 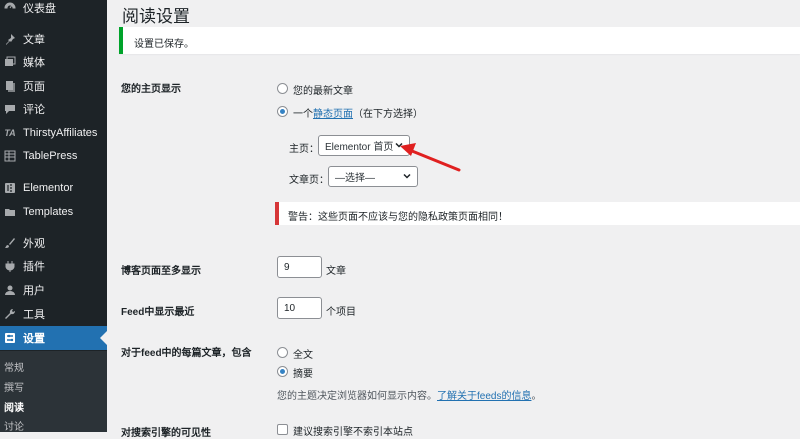 I want to click on posts-page-label: 文章页：, so click(x=309, y=180).